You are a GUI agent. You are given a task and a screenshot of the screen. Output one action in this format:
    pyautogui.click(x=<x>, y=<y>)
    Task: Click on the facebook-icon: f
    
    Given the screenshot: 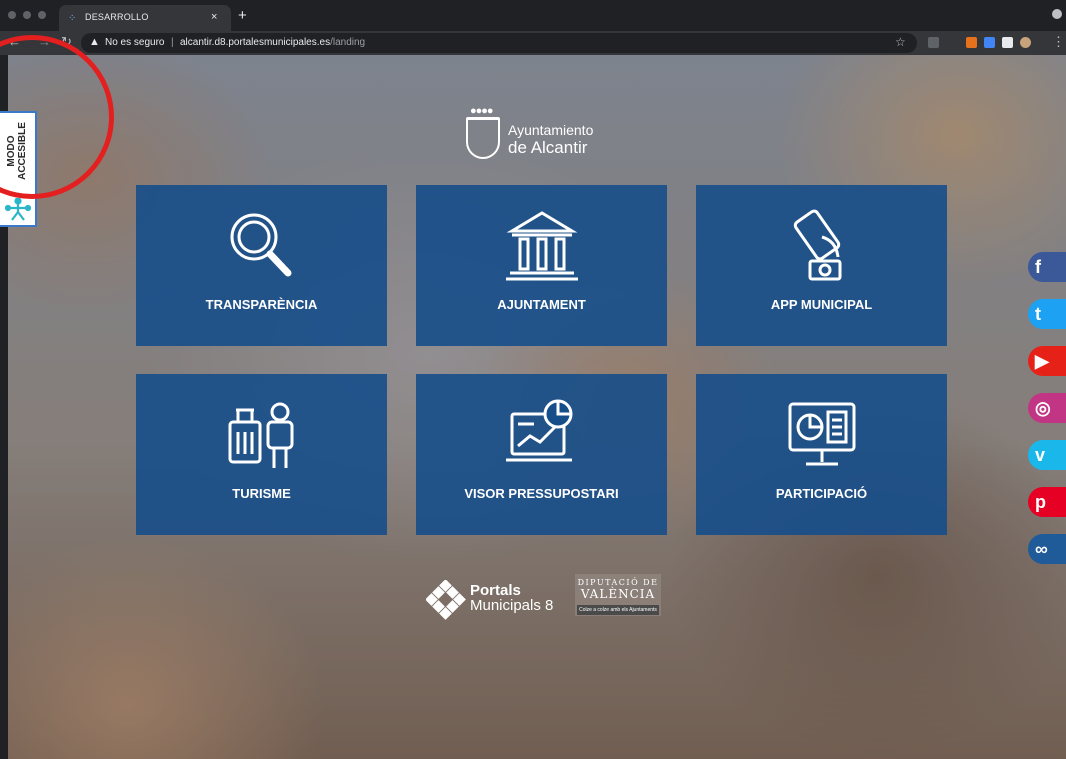 What is the action you would take?
    pyautogui.click(x=1038, y=266)
    